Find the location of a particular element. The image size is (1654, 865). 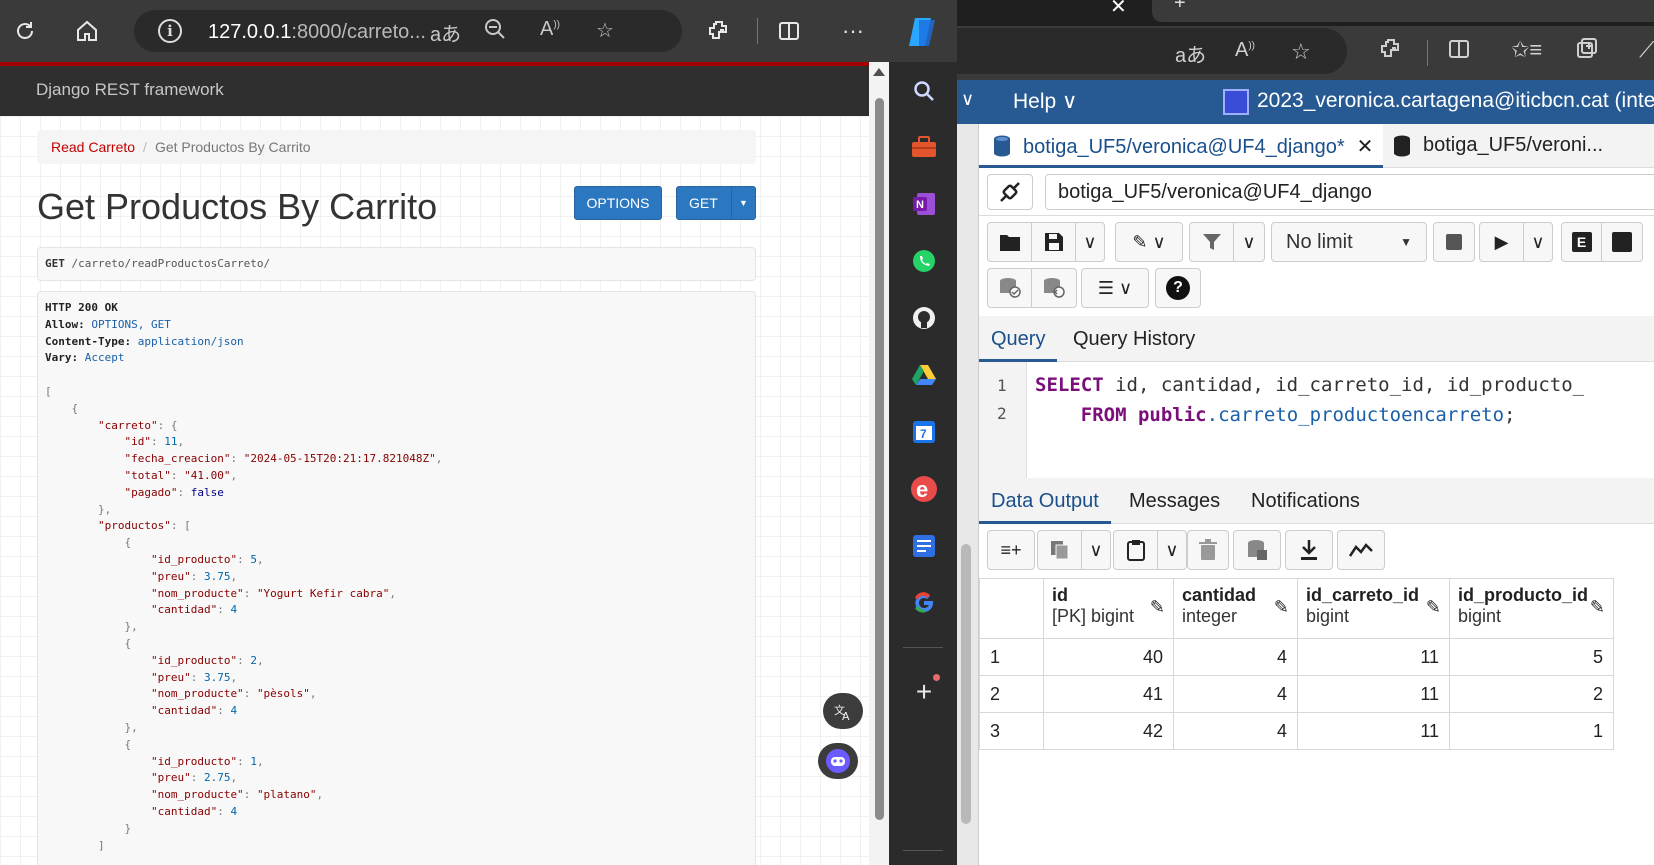

e-icon: e is located at coordinates (924, 489).